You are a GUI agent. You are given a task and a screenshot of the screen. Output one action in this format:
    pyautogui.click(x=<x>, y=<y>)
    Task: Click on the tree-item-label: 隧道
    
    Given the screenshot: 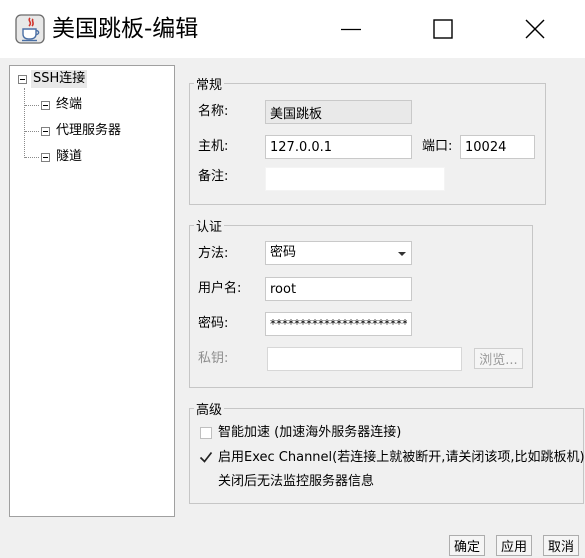 What is the action you would take?
    pyautogui.click(x=69, y=156)
    